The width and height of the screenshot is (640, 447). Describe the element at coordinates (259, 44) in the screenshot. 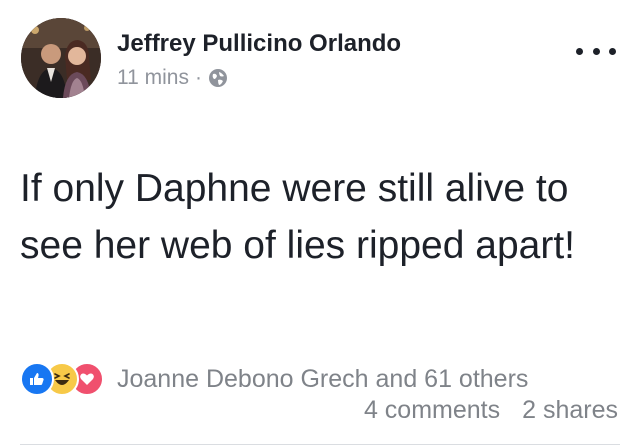

I see `author-name: Jeffrey Pullicino Orlando` at that location.